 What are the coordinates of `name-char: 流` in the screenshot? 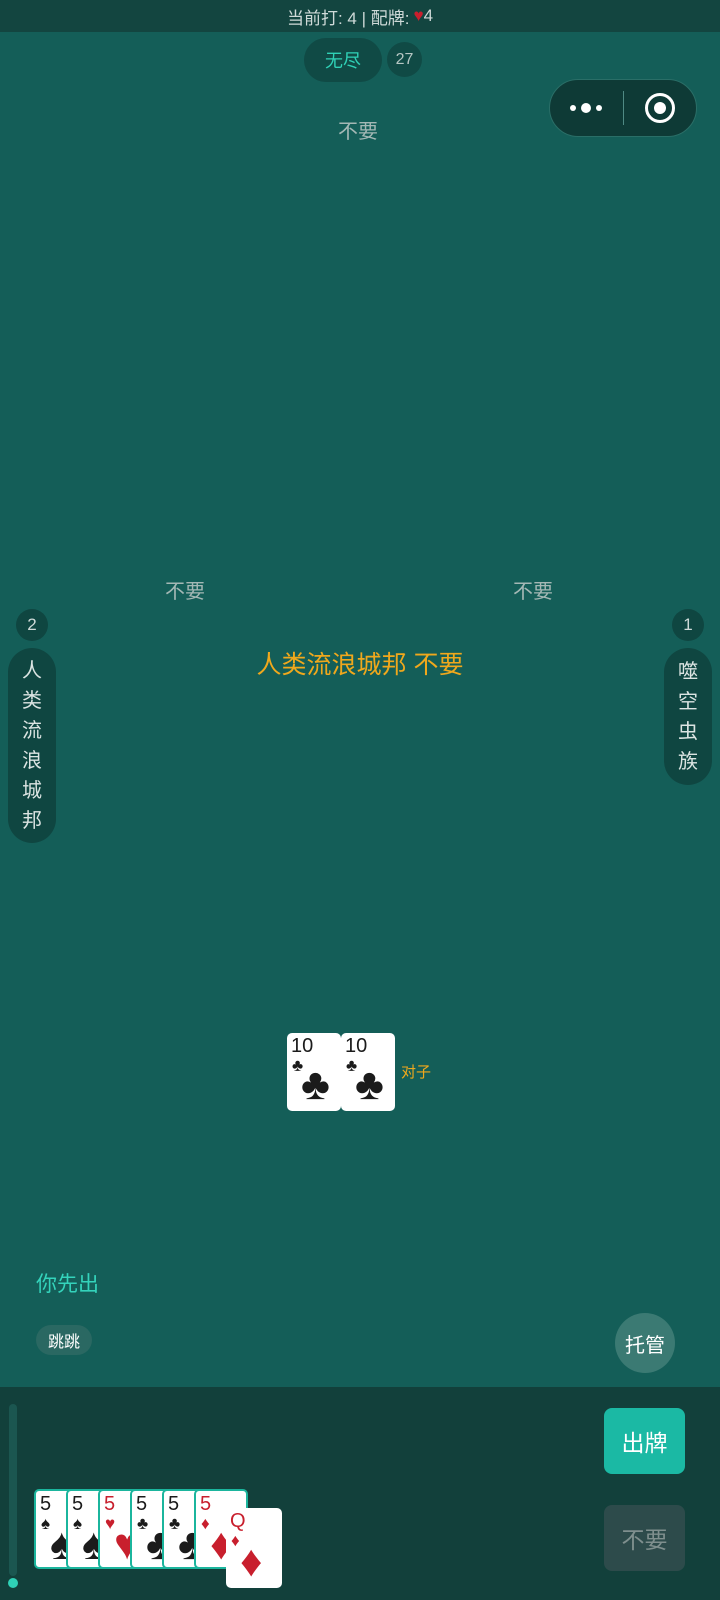 It's located at (32, 730).